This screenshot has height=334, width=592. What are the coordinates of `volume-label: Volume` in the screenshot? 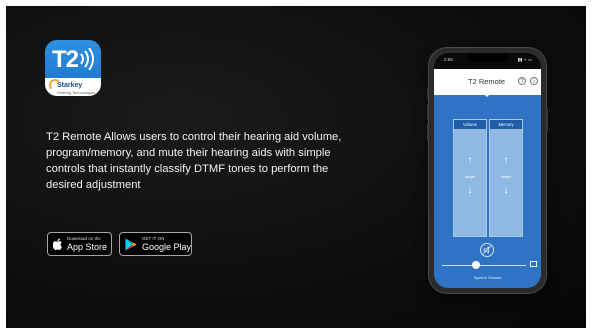 It's located at (470, 124).